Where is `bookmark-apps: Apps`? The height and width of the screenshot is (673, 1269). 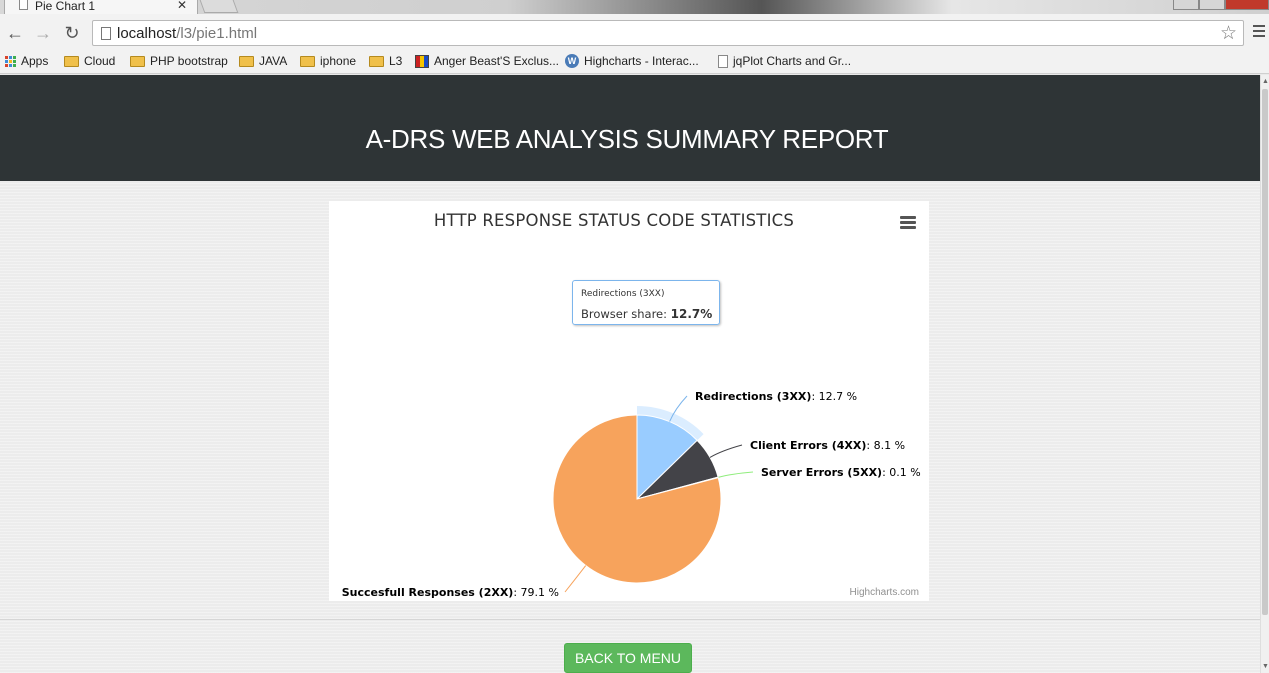
bookmark-apps: Apps is located at coordinates (26, 61).